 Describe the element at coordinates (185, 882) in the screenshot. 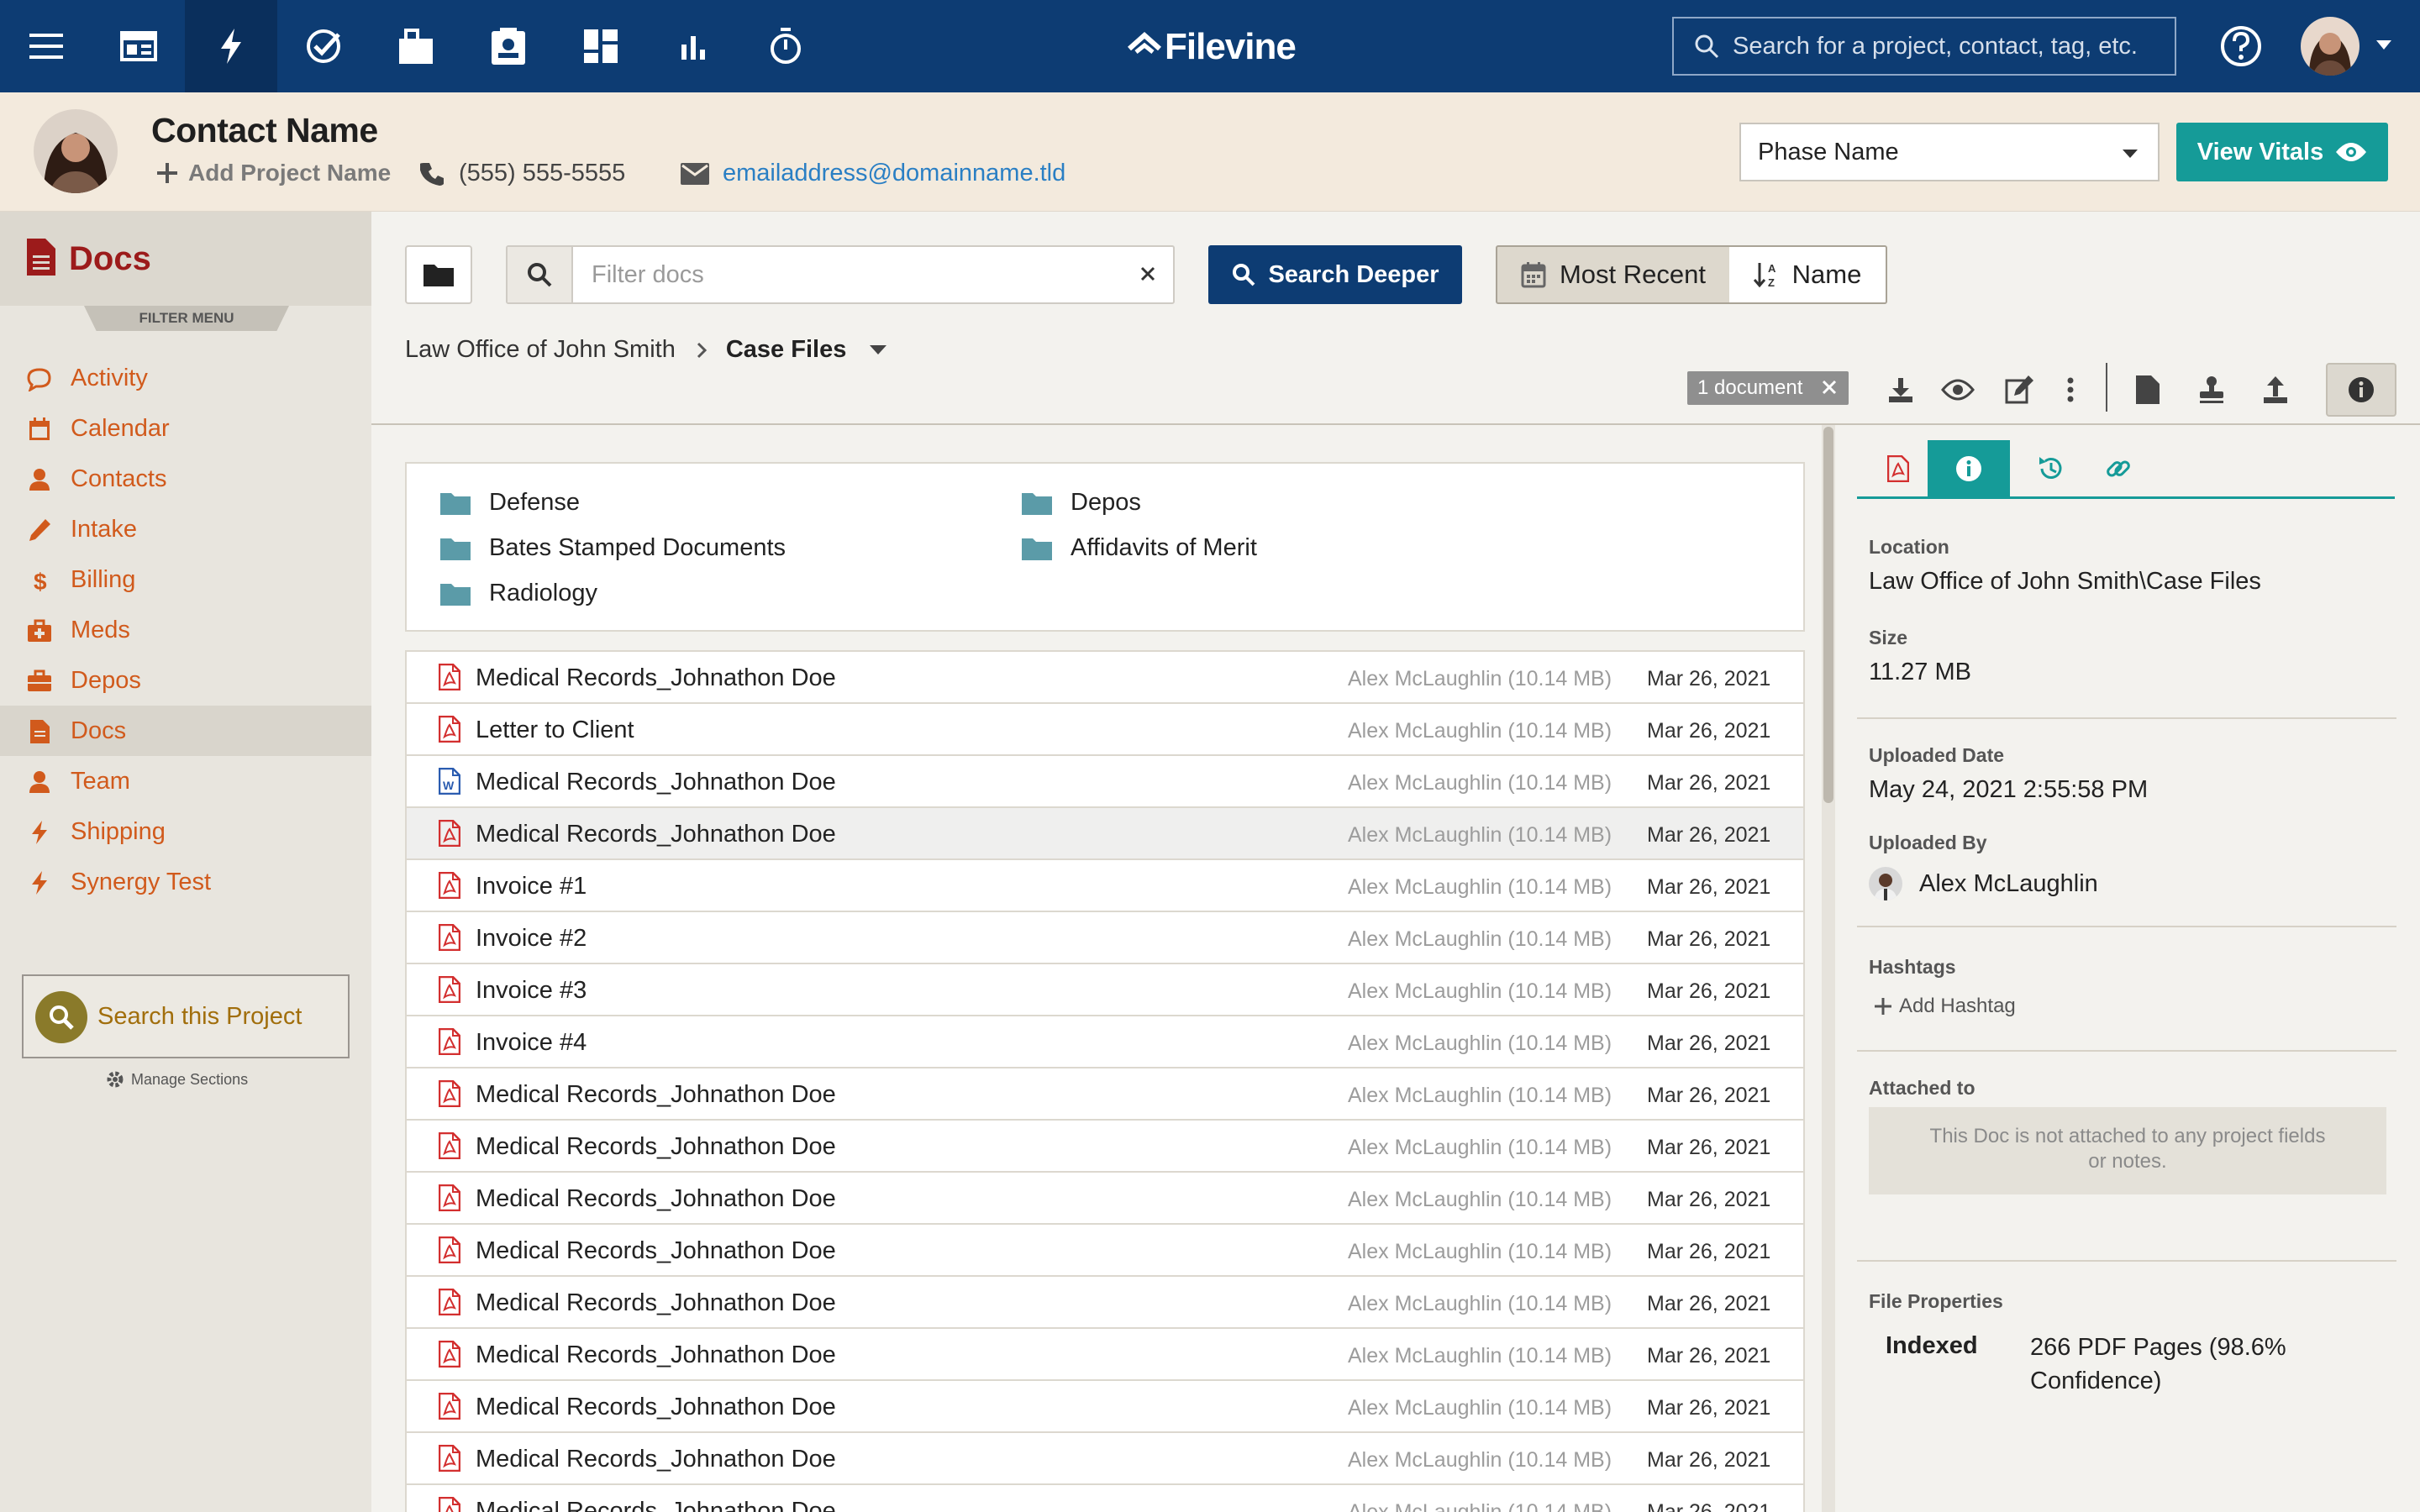

I see `sidebar-item-synergy-test: Synergy Test` at that location.